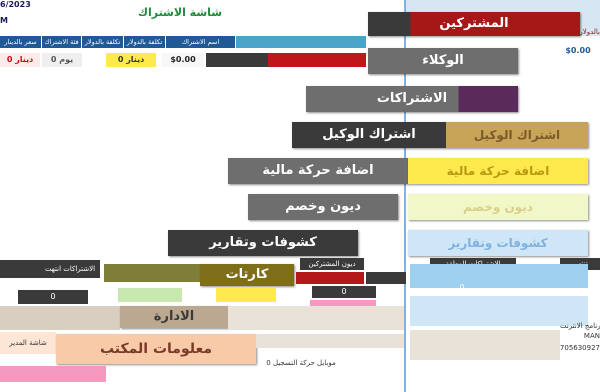 The width and height of the screenshot is (600, 392). Describe the element at coordinates (103, 42) in the screenshot. I see `table-header-cost: تكلفة بالدولار` at that location.